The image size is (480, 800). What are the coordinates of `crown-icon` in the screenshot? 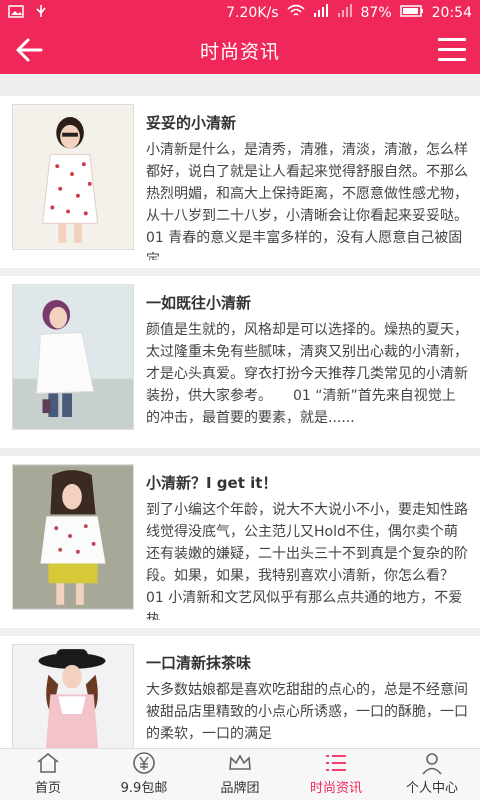 It's located at (240, 762).